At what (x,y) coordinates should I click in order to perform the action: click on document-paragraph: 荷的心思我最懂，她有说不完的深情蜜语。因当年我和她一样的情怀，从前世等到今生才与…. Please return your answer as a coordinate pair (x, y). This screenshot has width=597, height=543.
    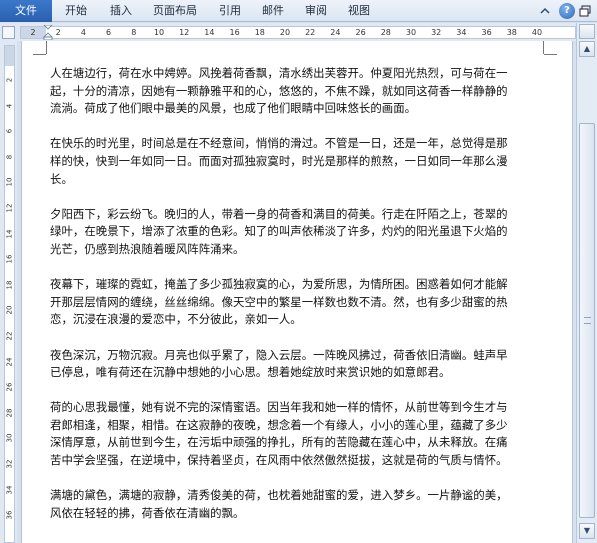
    Looking at the image, I should click on (284, 434).